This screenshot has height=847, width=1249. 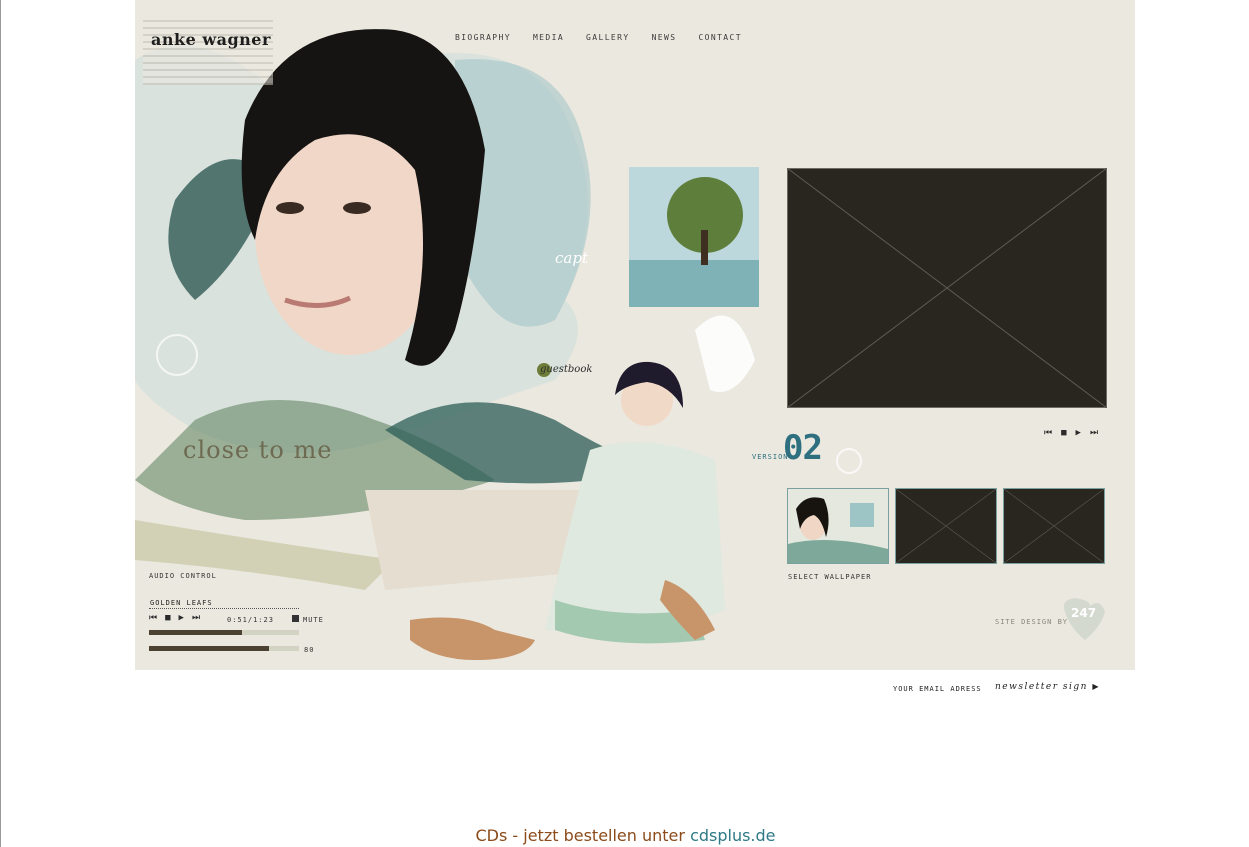 I want to click on volume-slider, so click(x=224, y=648).